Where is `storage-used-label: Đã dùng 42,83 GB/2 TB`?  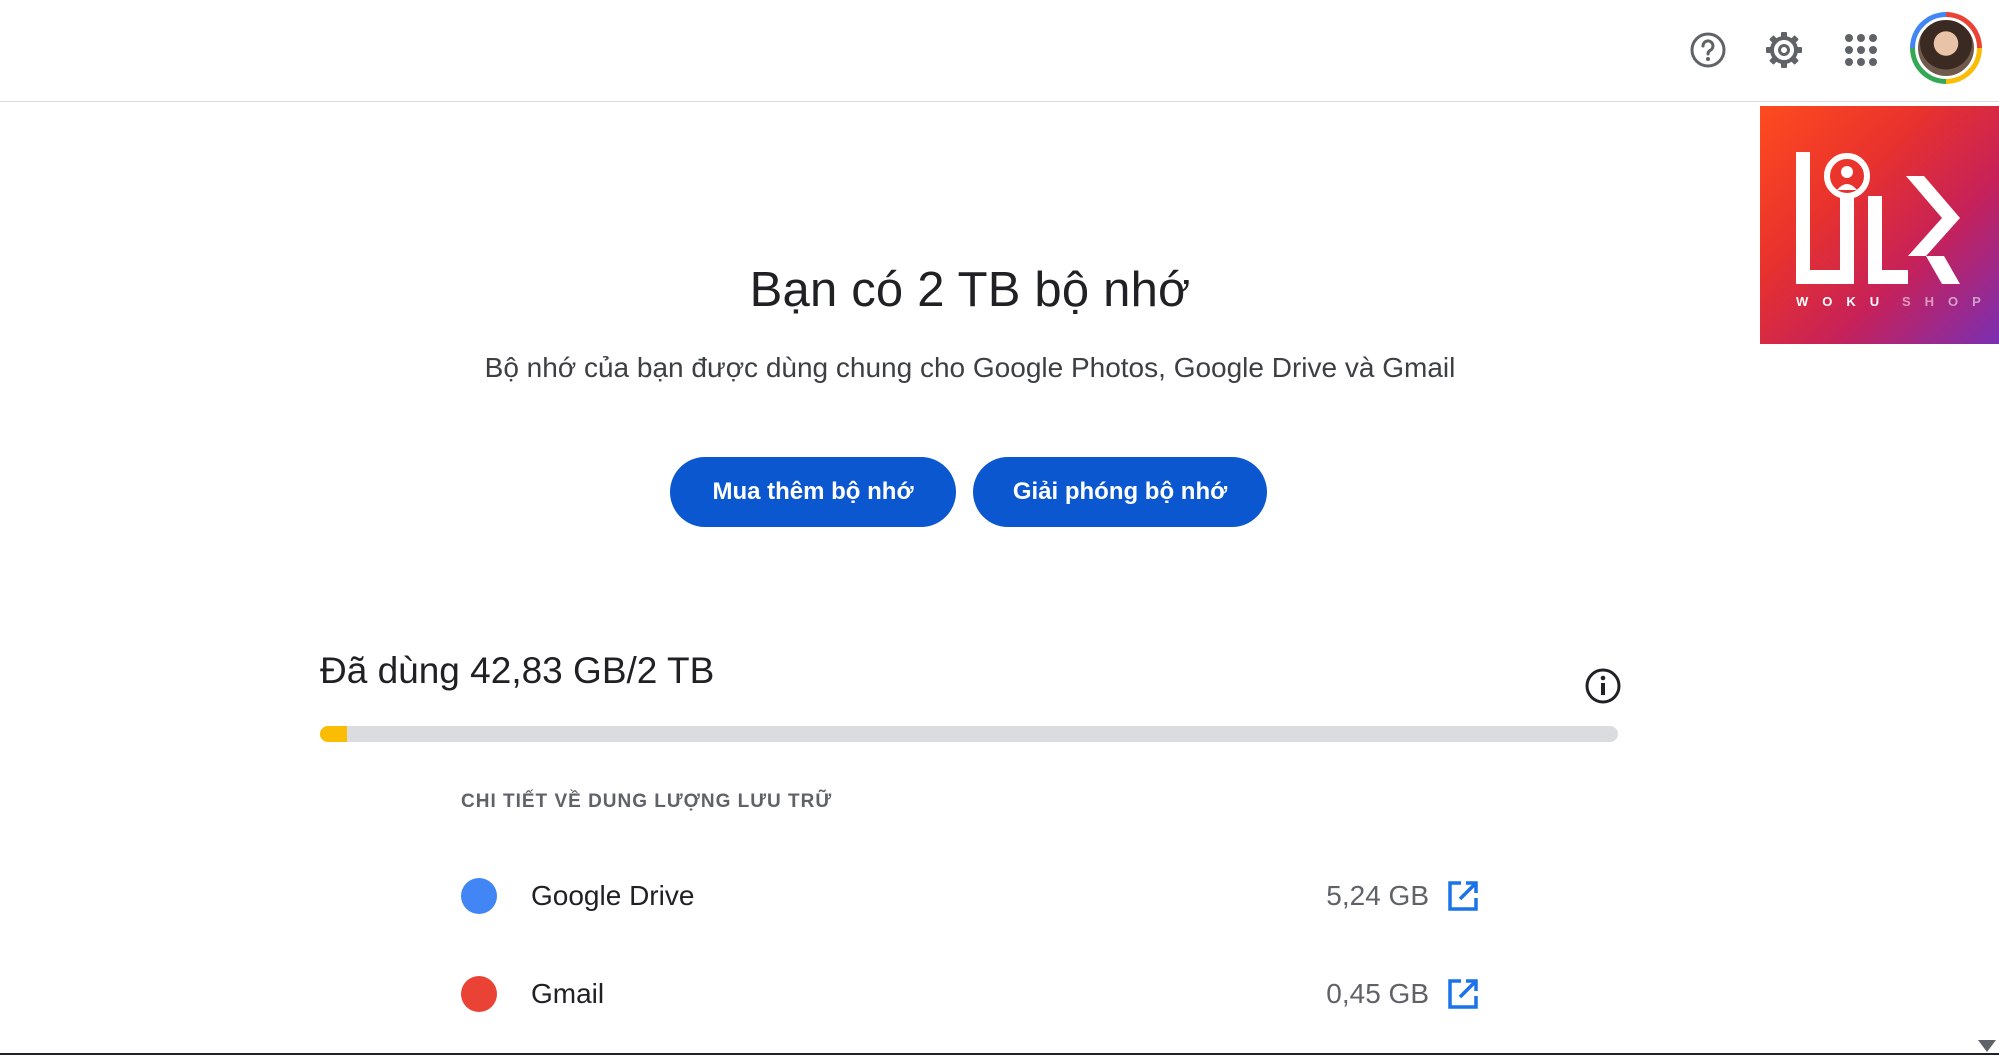
storage-used-label: Đã dùng 42,83 GB/2 TB is located at coordinates (517, 670).